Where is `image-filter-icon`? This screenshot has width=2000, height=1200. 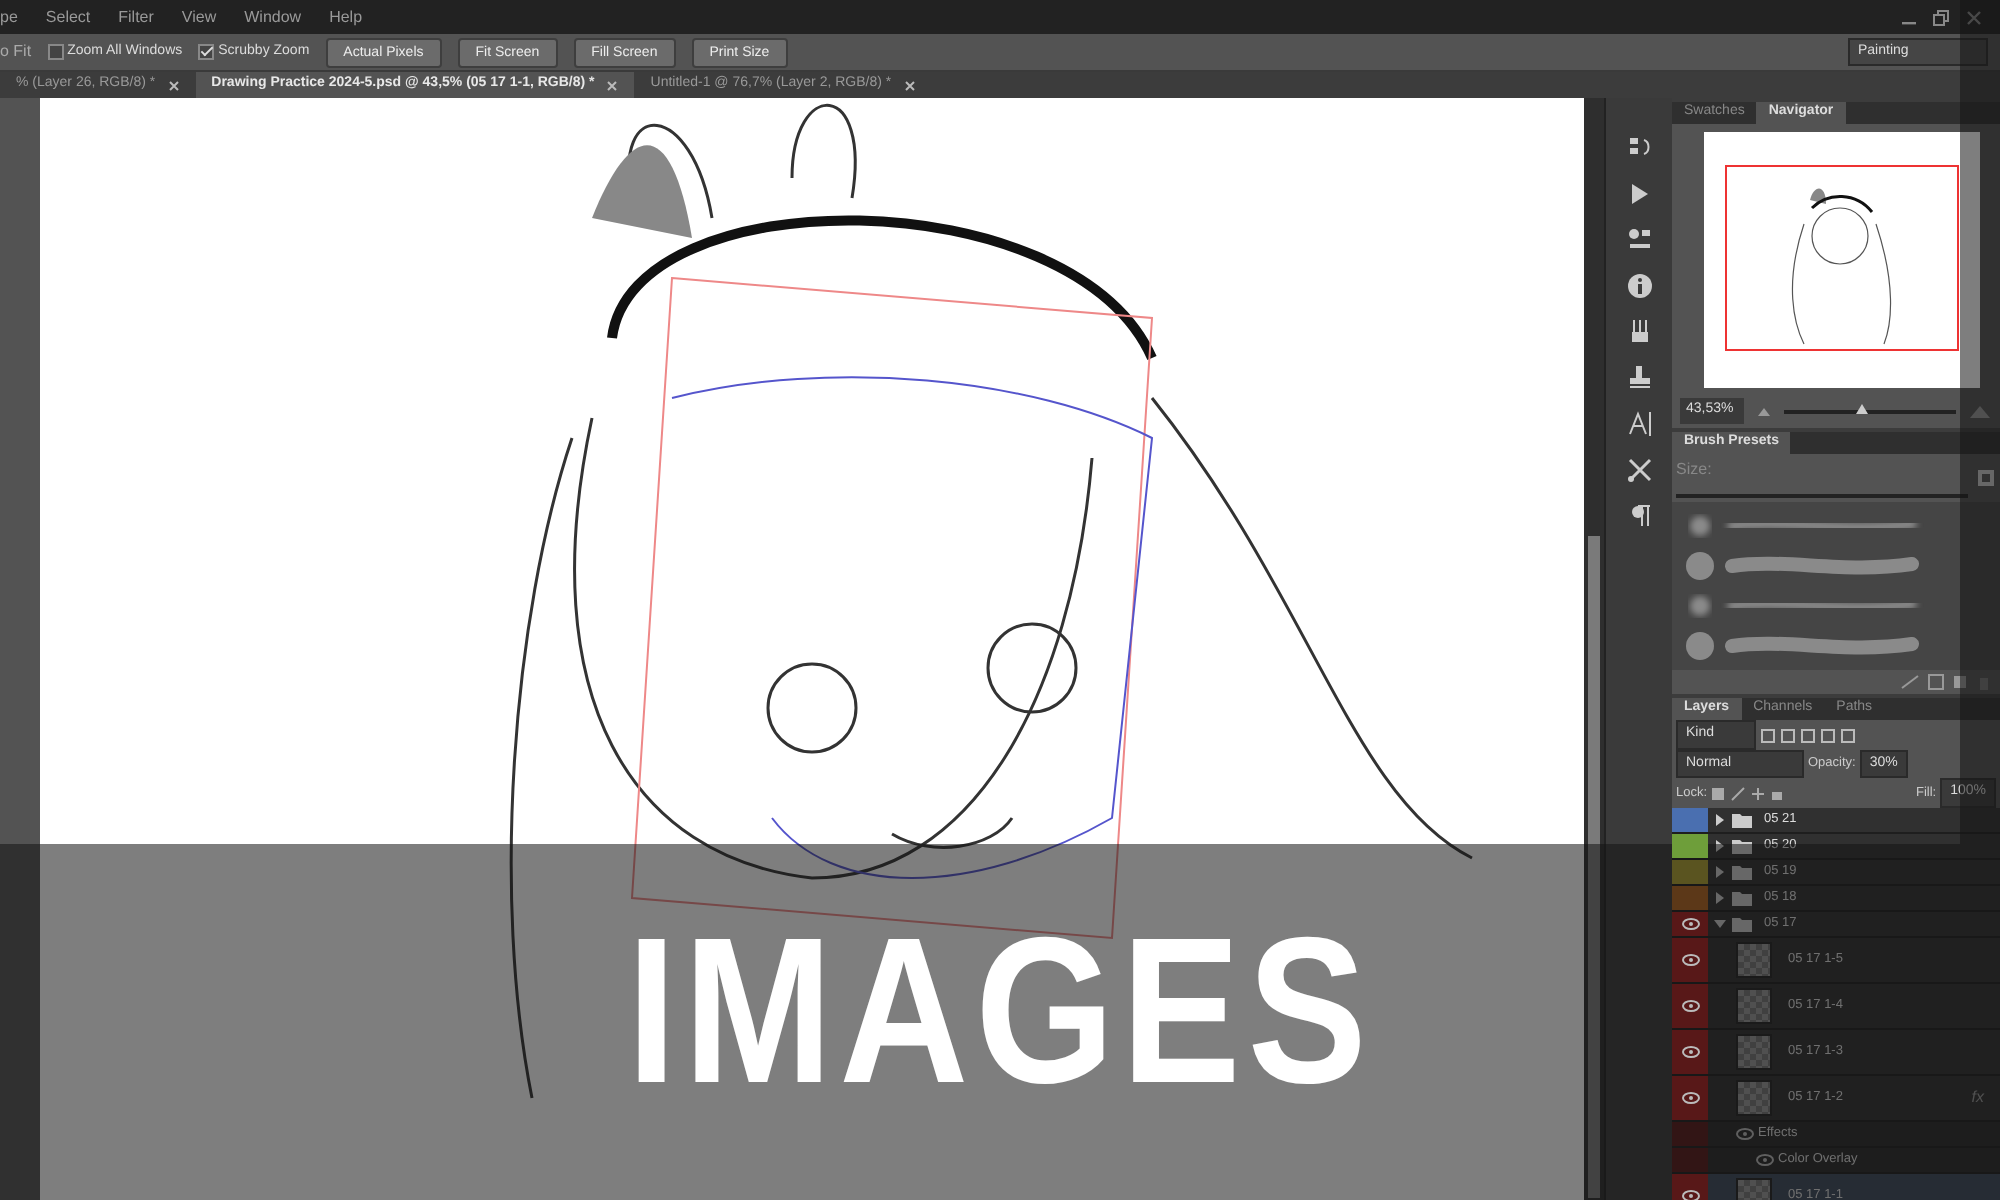
image-filter-icon is located at coordinates (1768, 735).